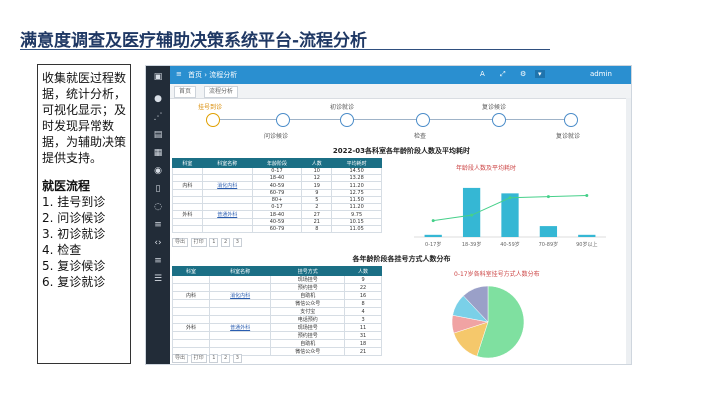 The image size is (720, 405). Describe the element at coordinates (494, 107) in the screenshot. I see `flow-label: 复诊候诊` at that location.